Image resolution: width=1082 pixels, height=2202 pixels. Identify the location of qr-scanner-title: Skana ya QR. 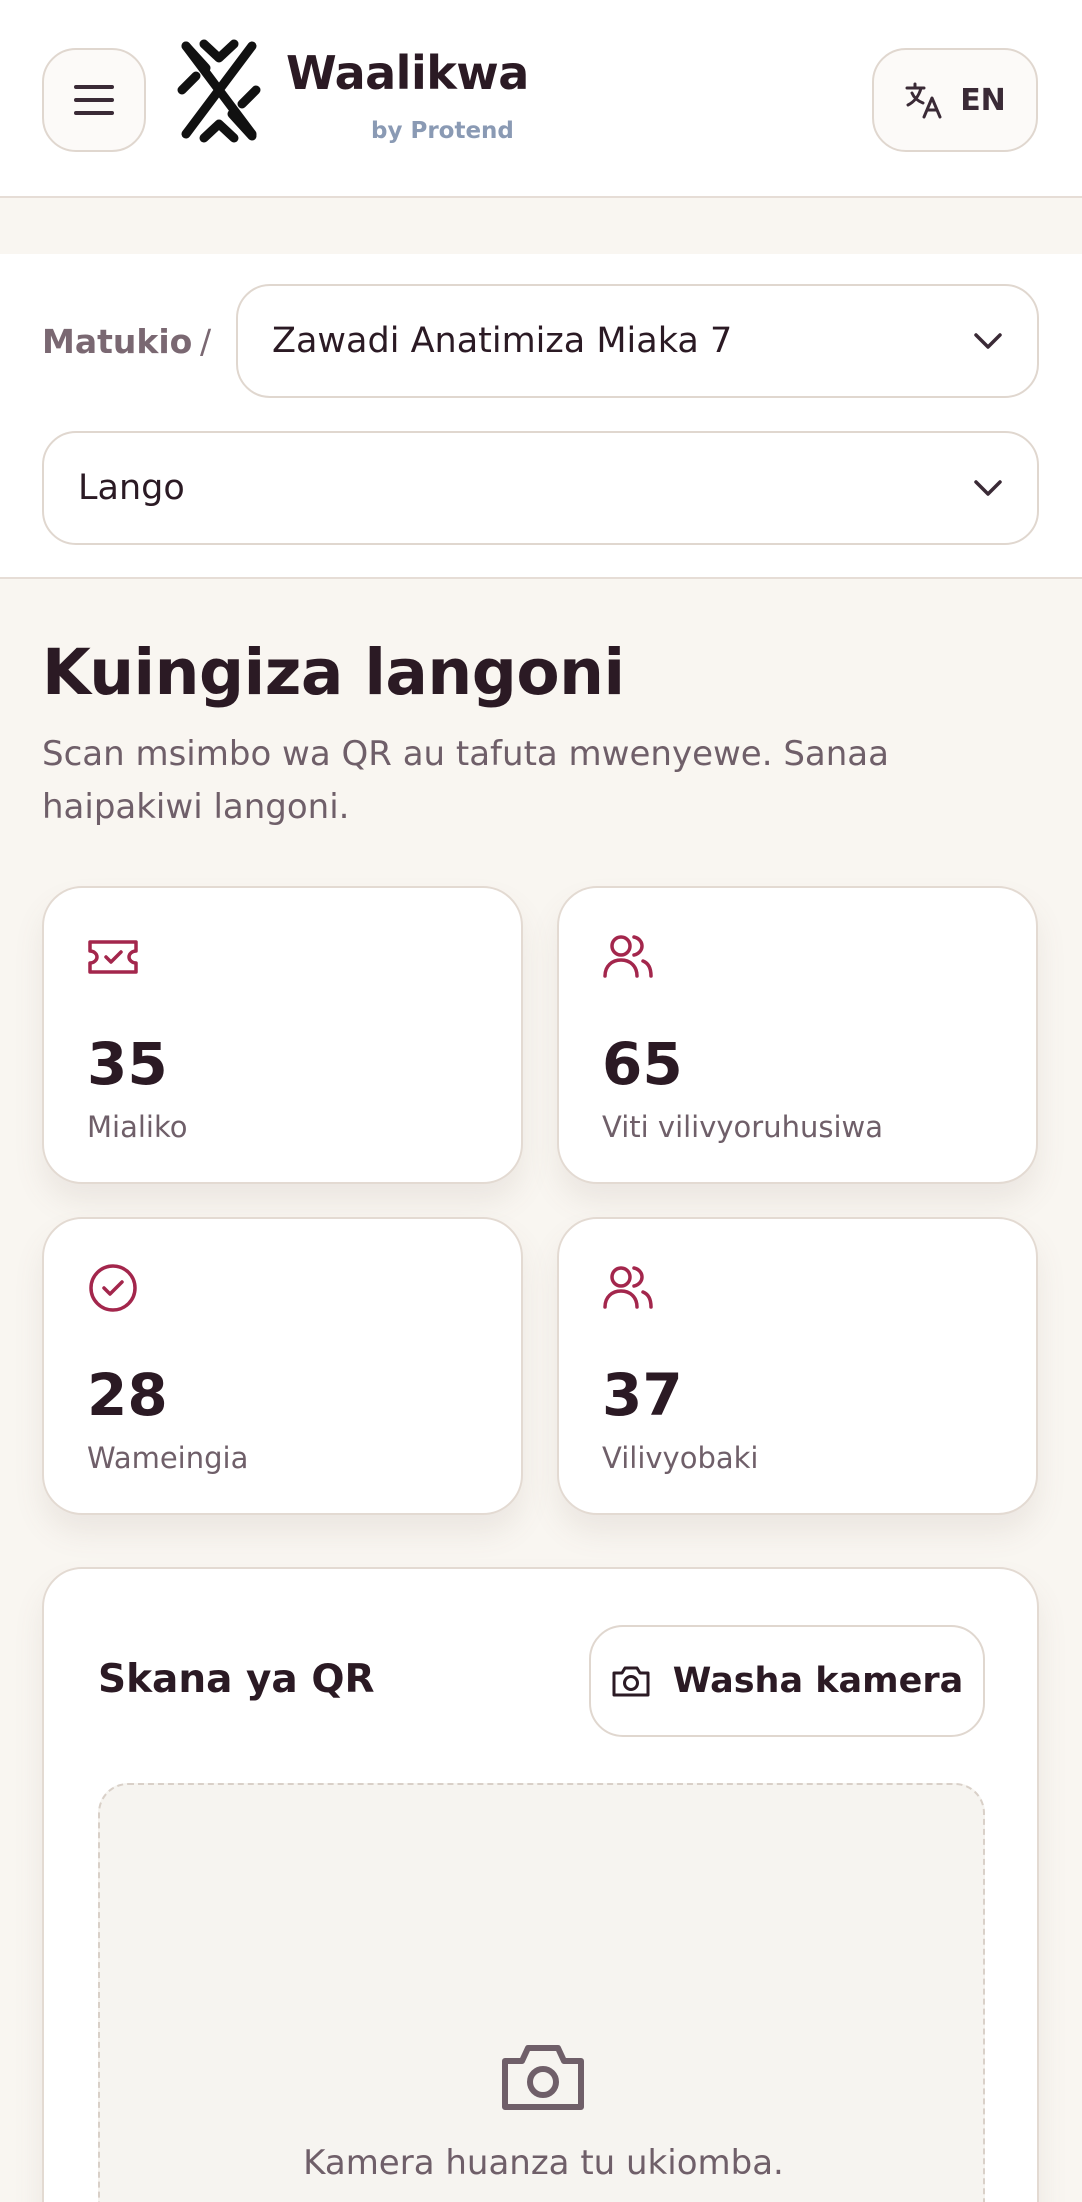
(236, 1679).